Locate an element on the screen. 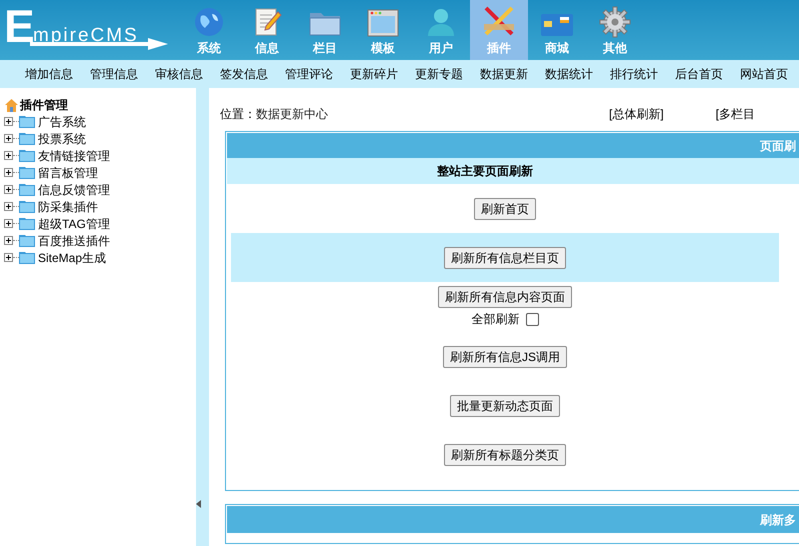  menu-link: 审核信息 is located at coordinates (179, 74).